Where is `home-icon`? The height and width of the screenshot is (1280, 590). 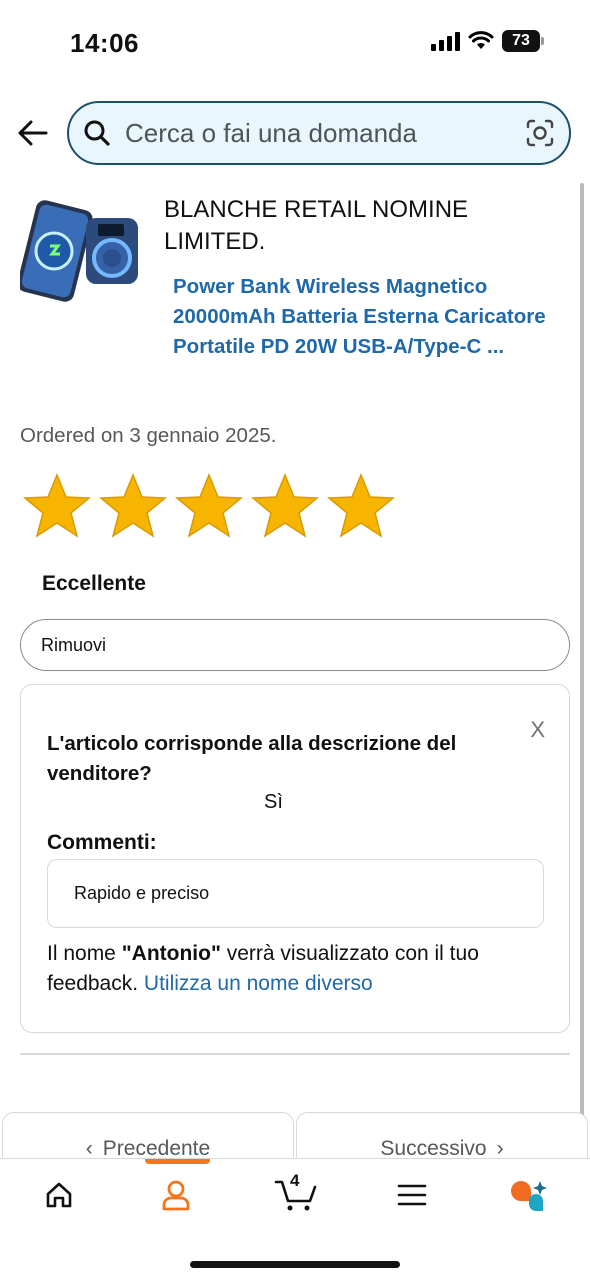
home-icon is located at coordinates (59, 1195).